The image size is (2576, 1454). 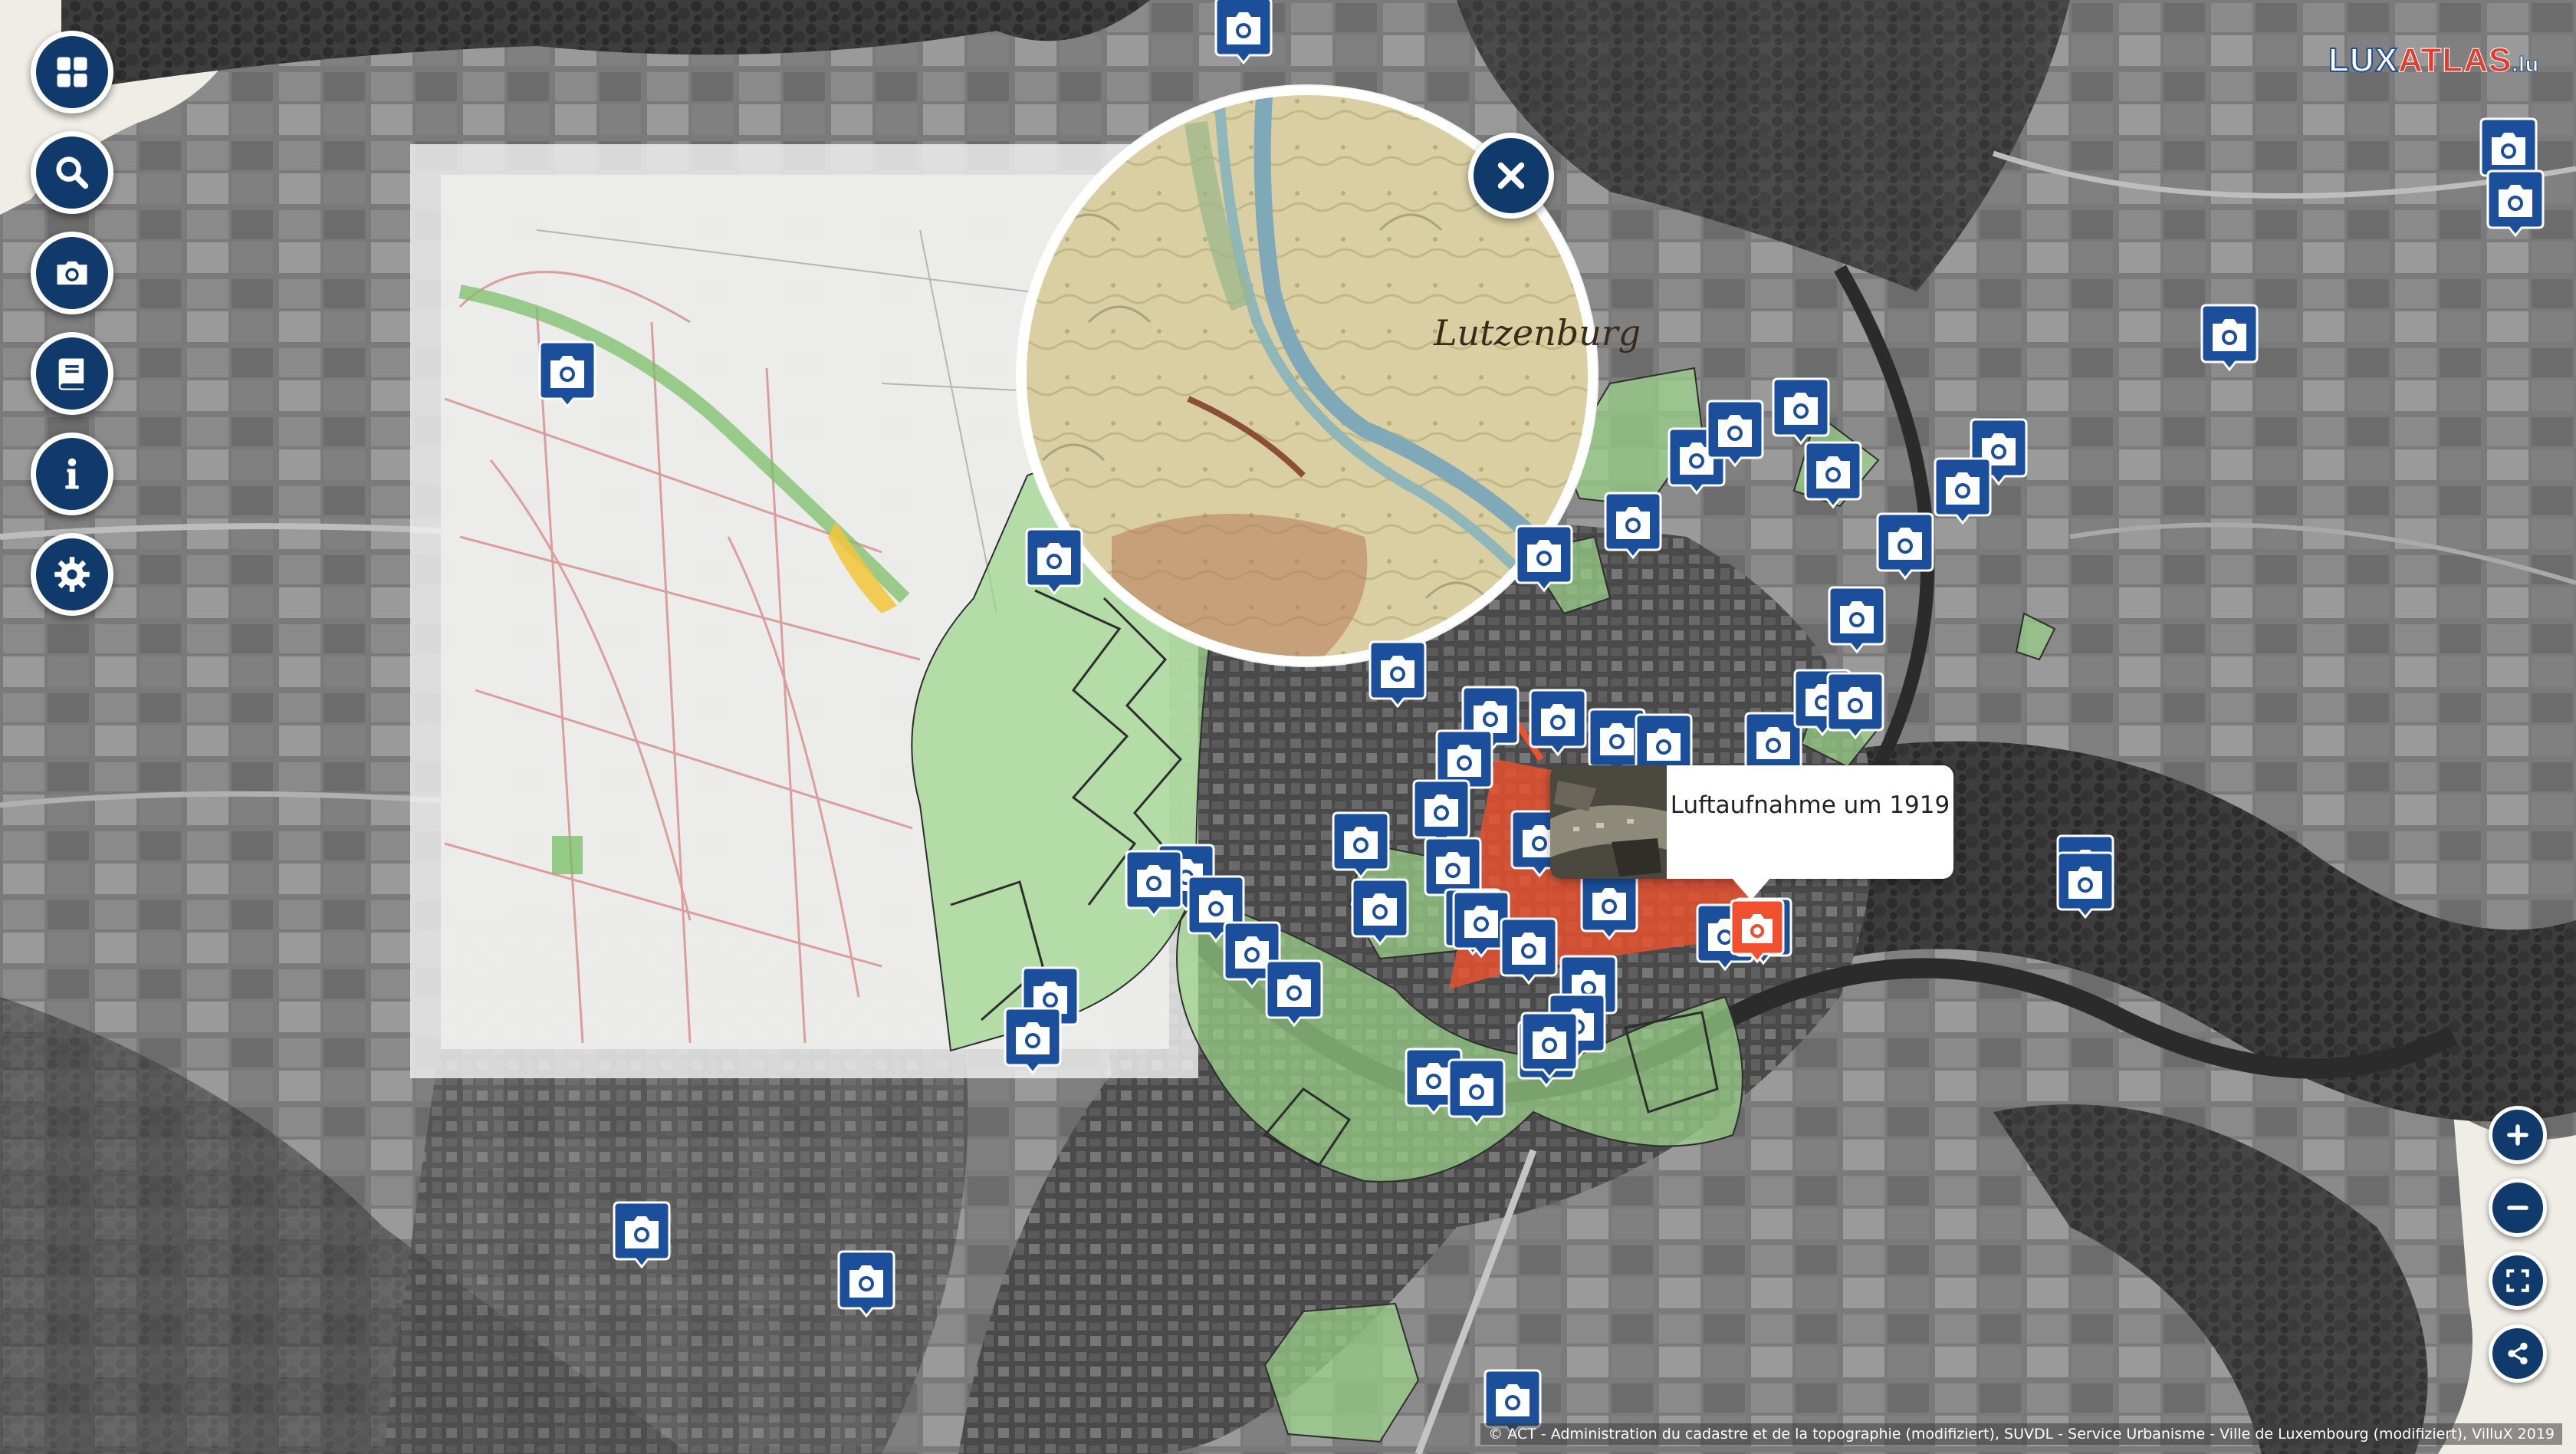 I want to click on settings-button, so click(x=72, y=574).